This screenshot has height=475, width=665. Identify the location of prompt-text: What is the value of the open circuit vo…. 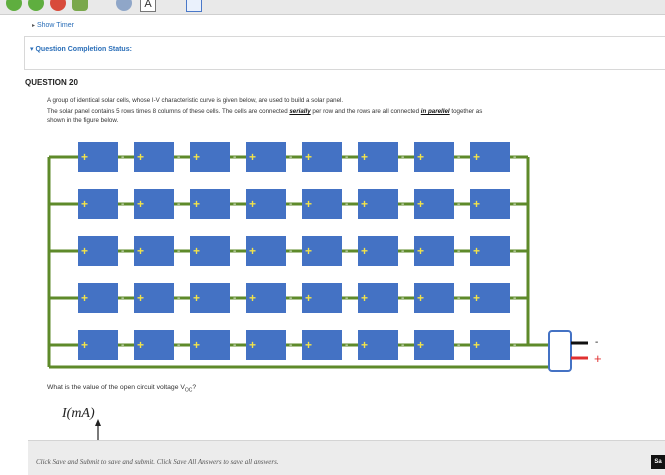
(116, 387).